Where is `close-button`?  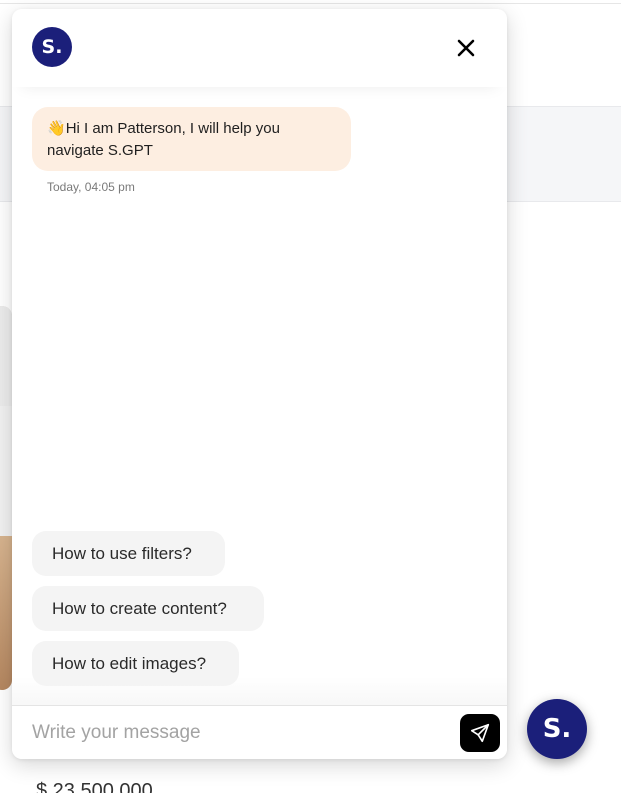 close-button is located at coordinates (466, 48).